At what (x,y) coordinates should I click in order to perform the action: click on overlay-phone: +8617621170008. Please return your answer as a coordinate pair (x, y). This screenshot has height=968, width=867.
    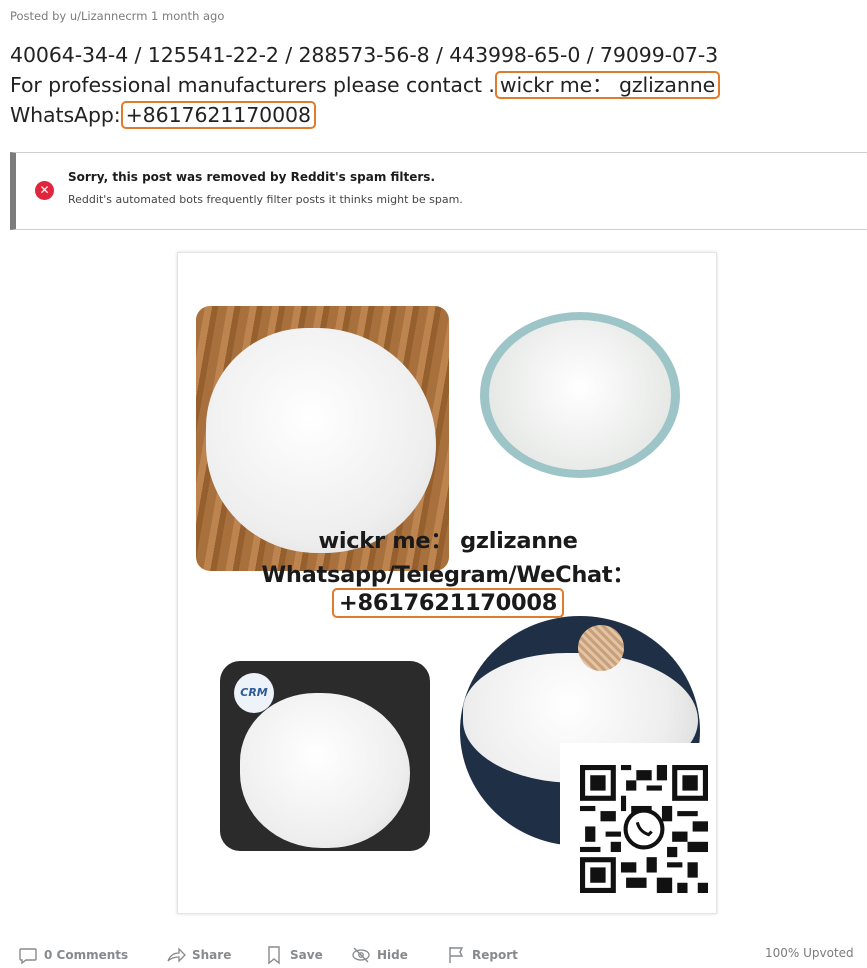
    Looking at the image, I should click on (447, 603).